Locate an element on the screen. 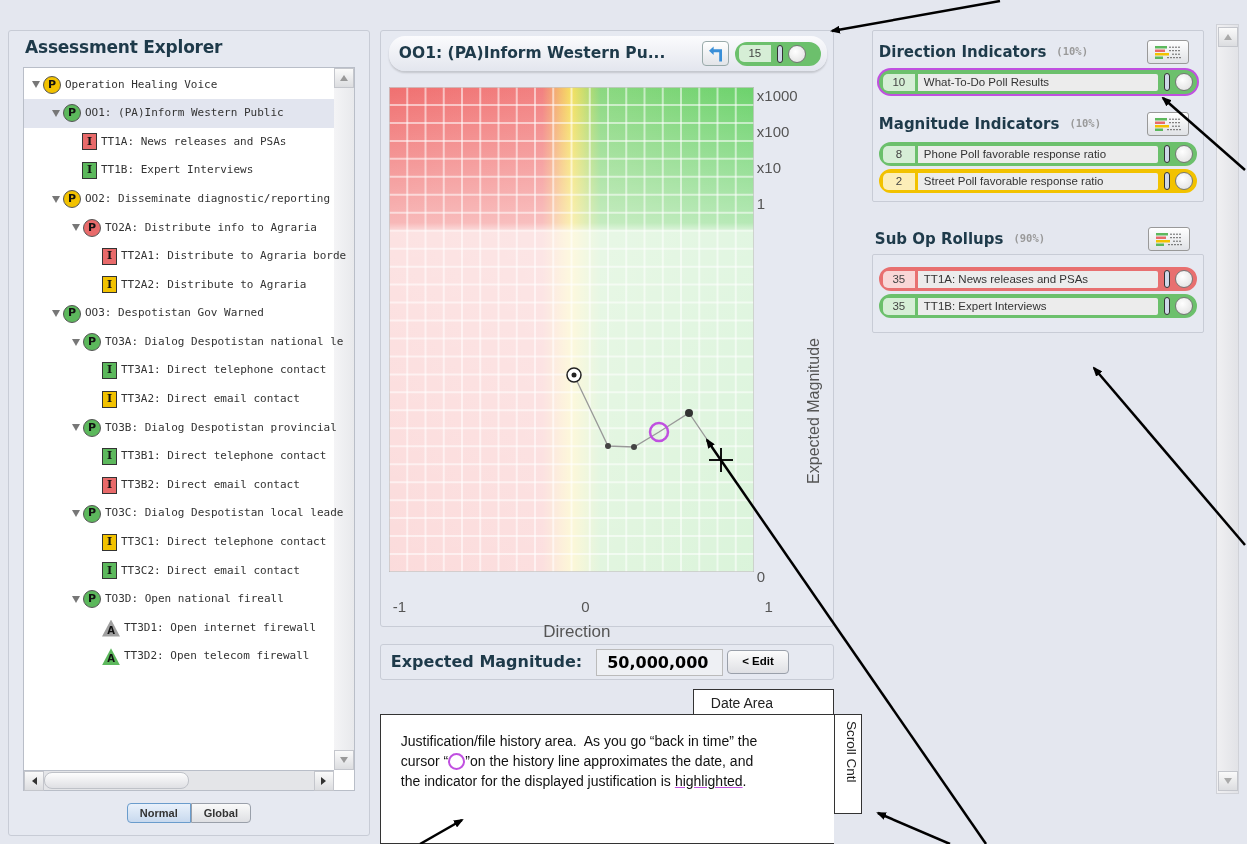 Image resolution: width=1247 pixels, height=844 pixels. scroll-left-button is located at coordinates (34, 780).